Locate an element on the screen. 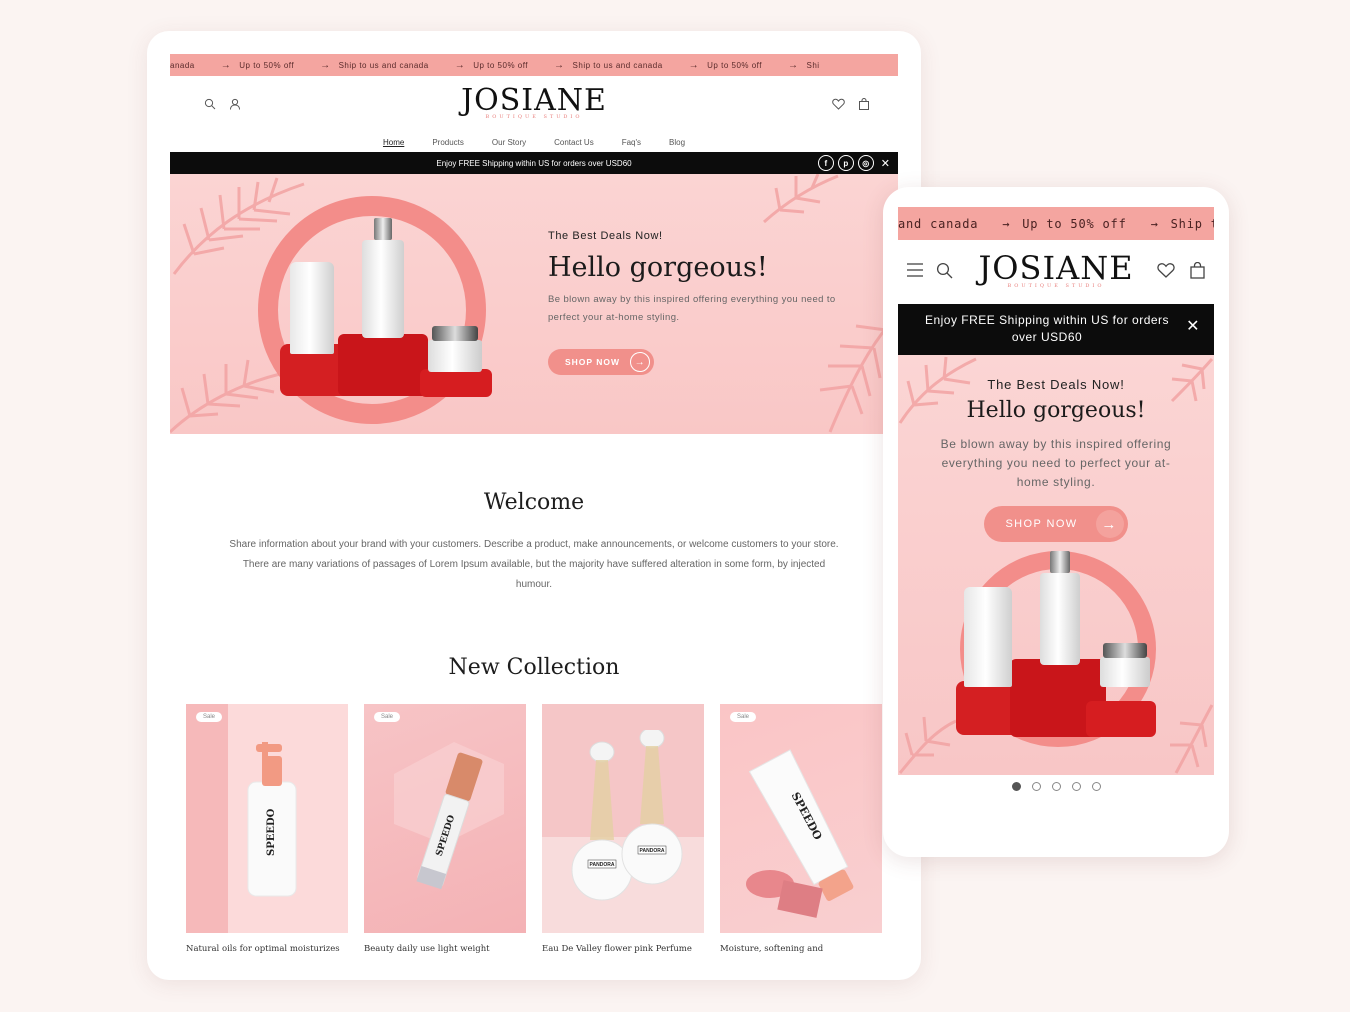  marquee-text: Ship to is located at coordinates (1192, 223).